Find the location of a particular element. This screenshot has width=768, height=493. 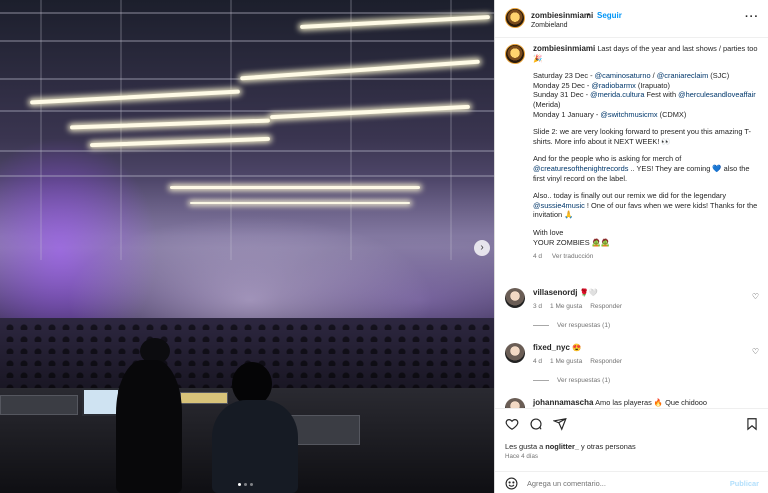

mention-link: @radiobarmx is located at coordinates (613, 85).